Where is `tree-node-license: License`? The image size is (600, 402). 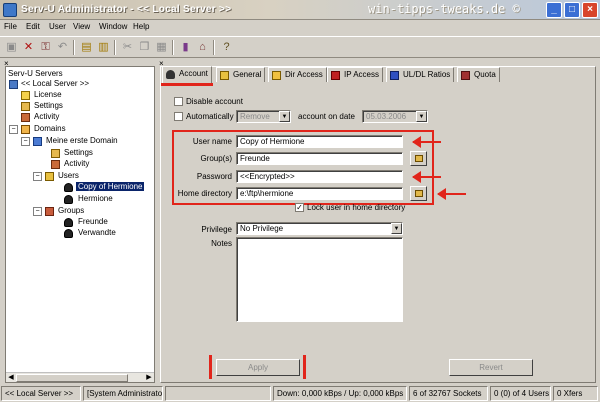 tree-node-license: License is located at coordinates (48, 94).